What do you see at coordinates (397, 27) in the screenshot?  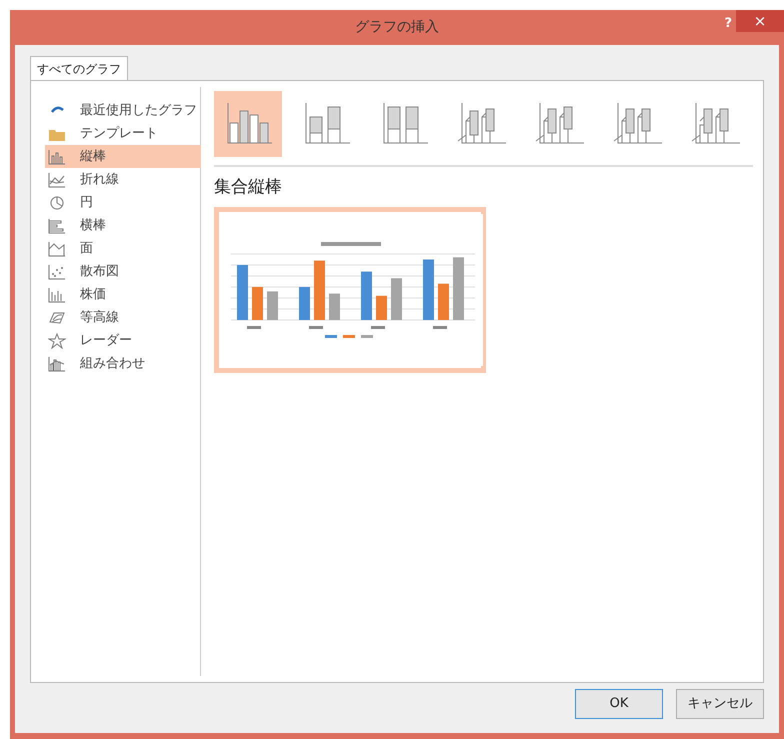 I see `window-title: グラフの挿入` at bounding box center [397, 27].